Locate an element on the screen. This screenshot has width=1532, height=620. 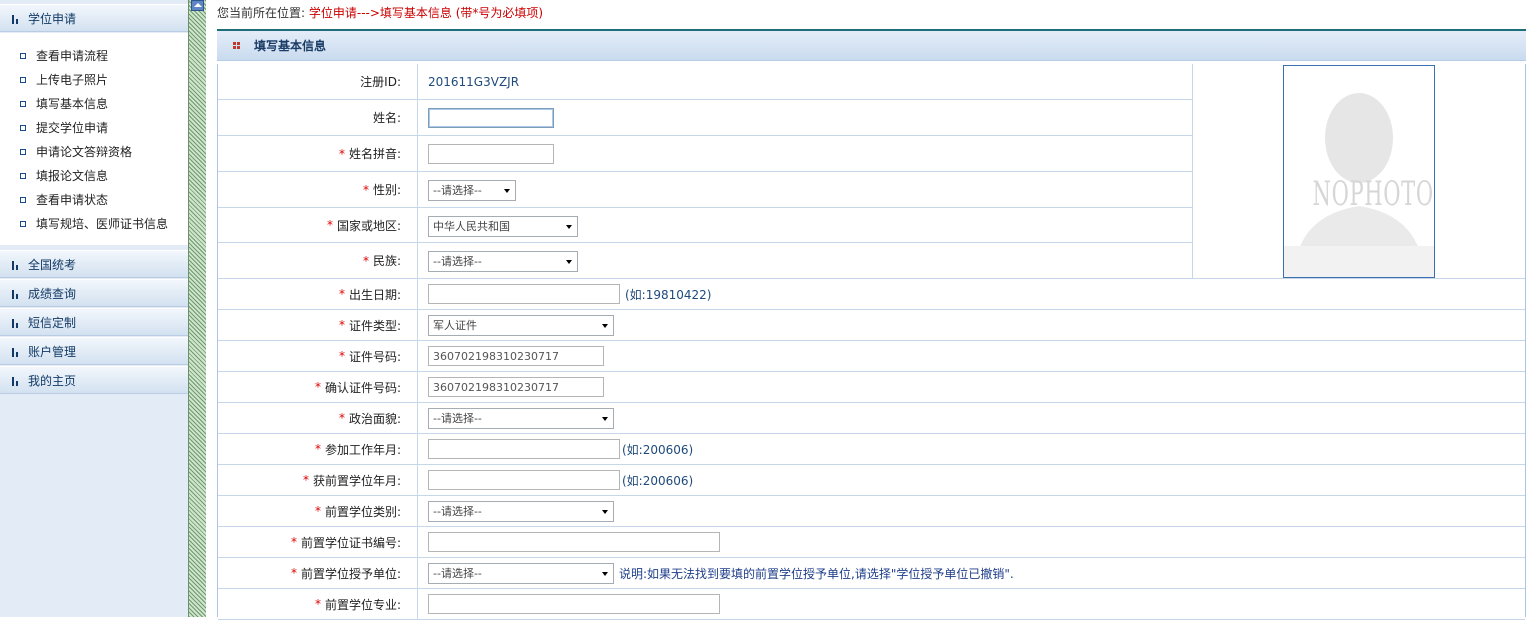
form-row-id-confirm: * 确认证件号码: is located at coordinates (871, 387).